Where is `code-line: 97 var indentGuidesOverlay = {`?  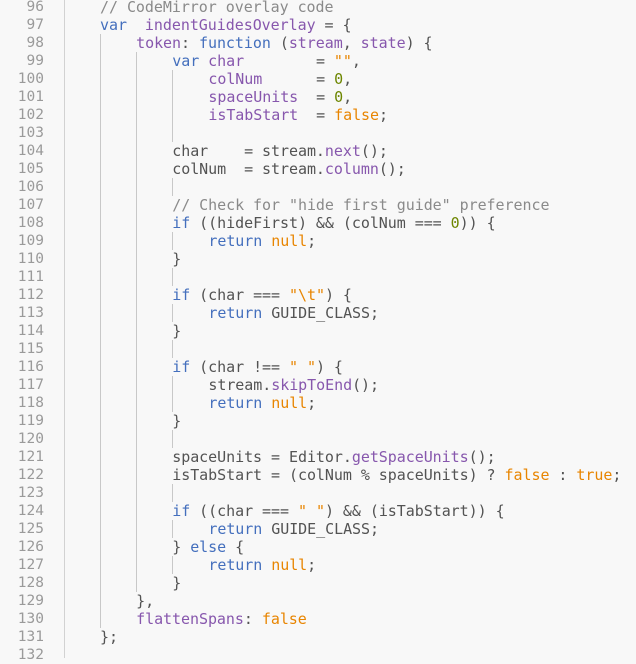 code-line: 97 var indentGuidesOverlay = { is located at coordinates (318, 25).